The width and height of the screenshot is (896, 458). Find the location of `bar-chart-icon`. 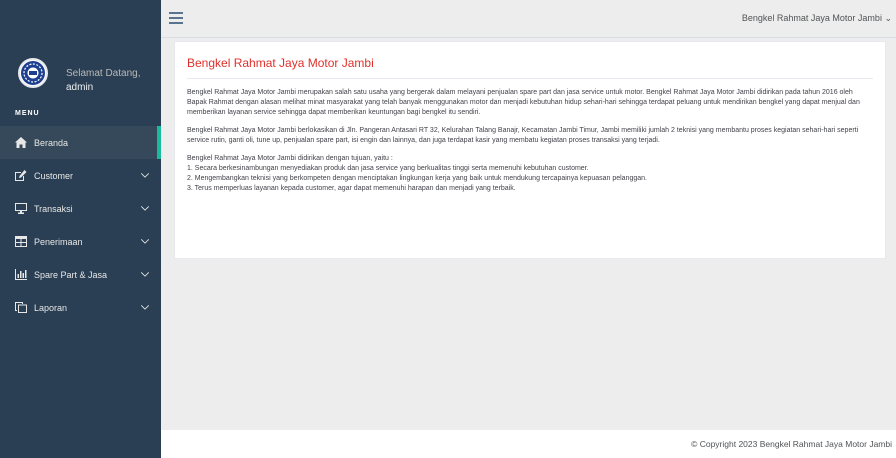

bar-chart-icon is located at coordinates (21, 275).